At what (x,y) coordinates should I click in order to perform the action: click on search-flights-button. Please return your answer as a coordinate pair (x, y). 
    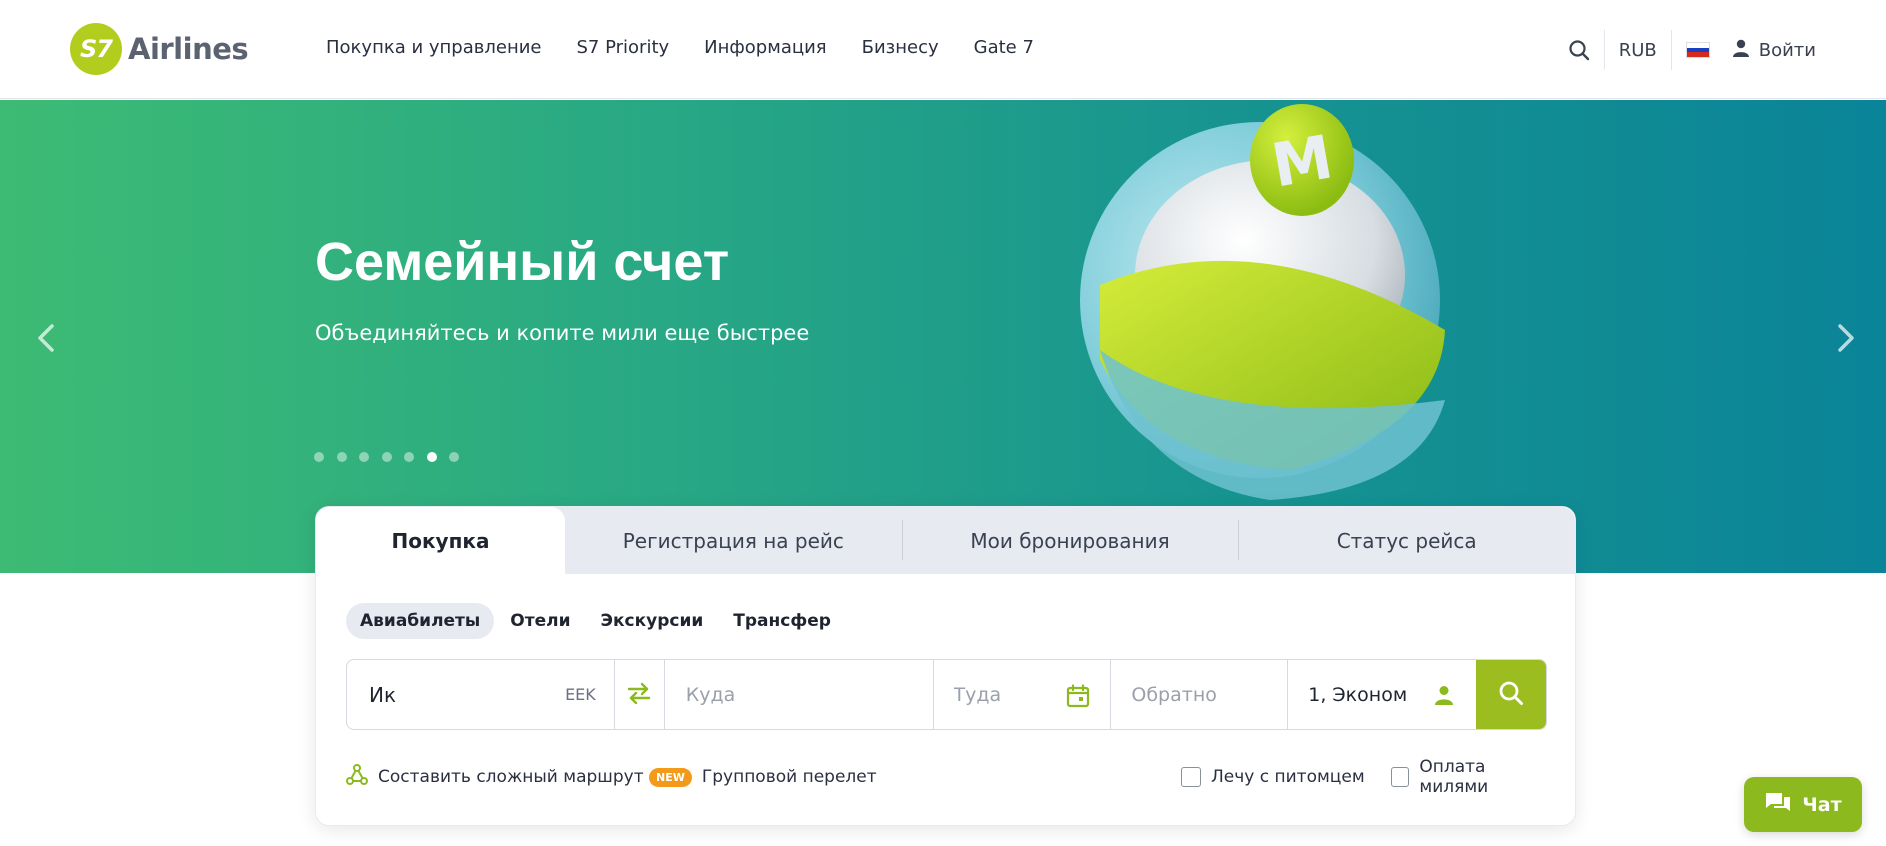
    Looking at the image, I should click on (1511, 694).